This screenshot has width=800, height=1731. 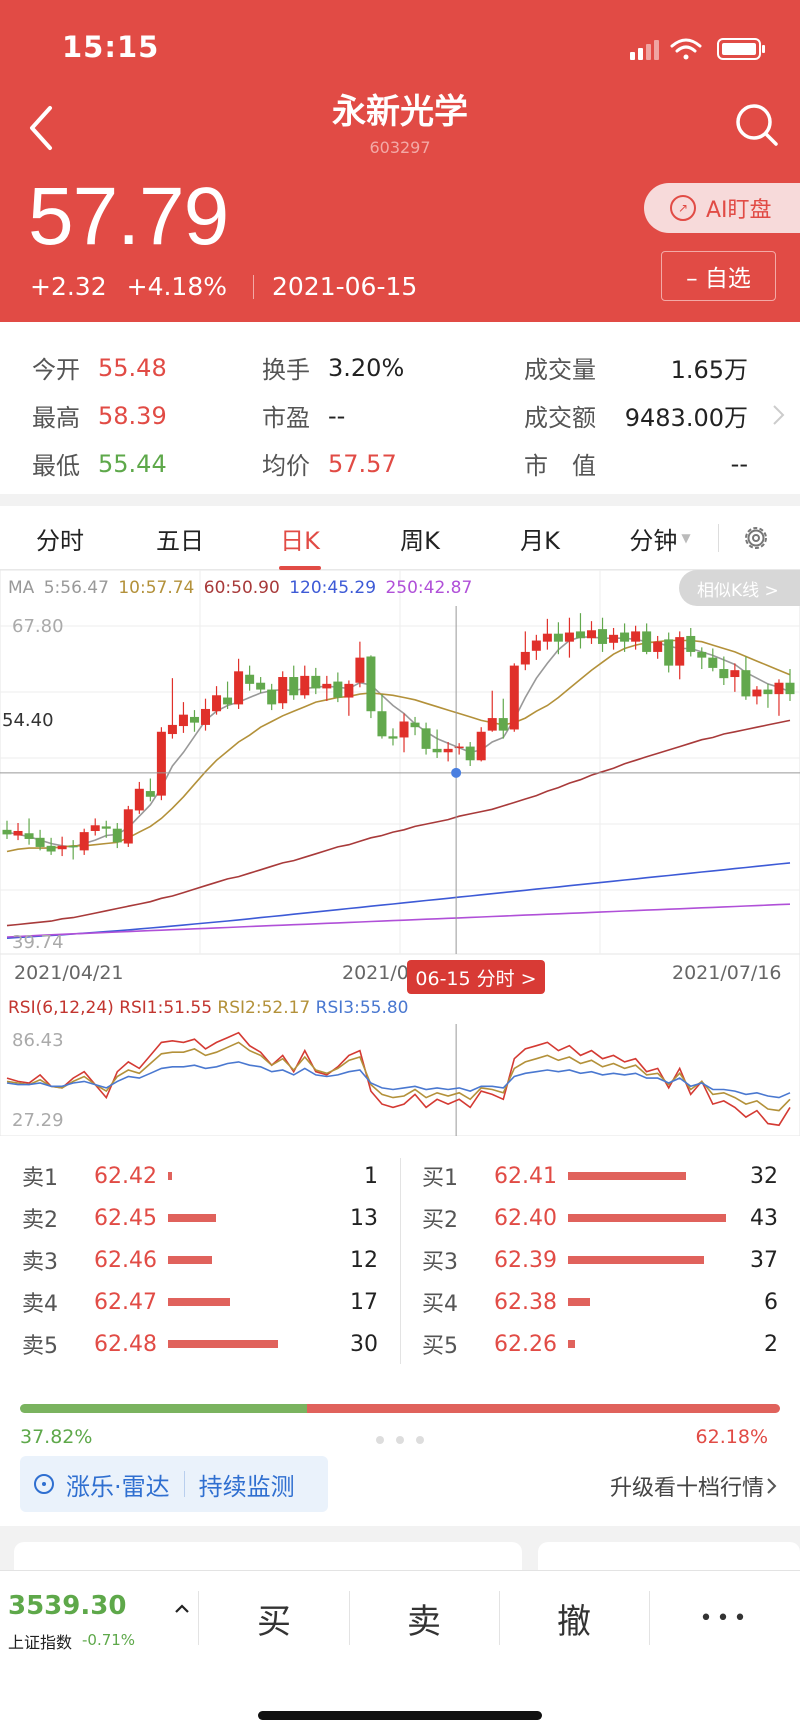 I want to click on y-axis-top-label: 67.80, so click(x=38, y=626).